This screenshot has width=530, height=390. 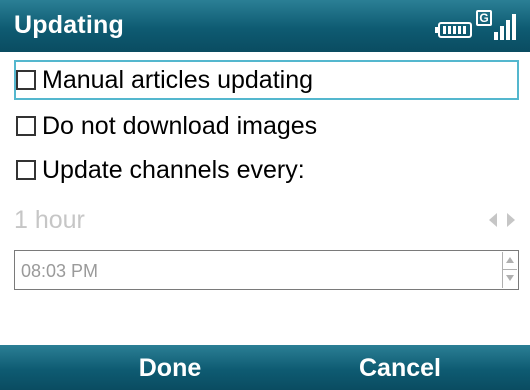 What do you see at coordinates (265, 367) in the screenshot?
I see `softkey-bar: Done Cancel` at bounding box center [265, 367].